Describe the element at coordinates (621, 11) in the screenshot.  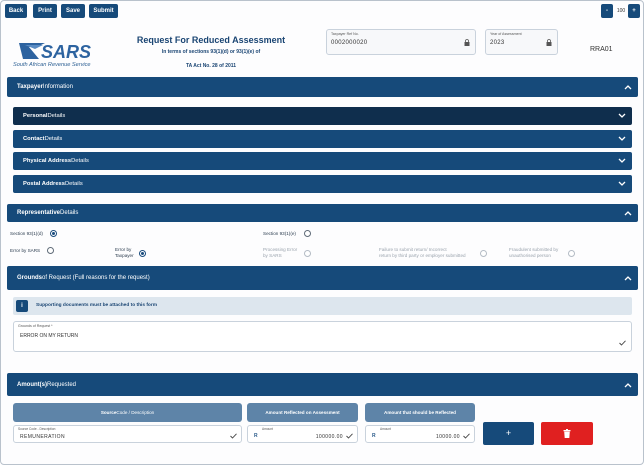
I see `zoom-level: 100` at that location.